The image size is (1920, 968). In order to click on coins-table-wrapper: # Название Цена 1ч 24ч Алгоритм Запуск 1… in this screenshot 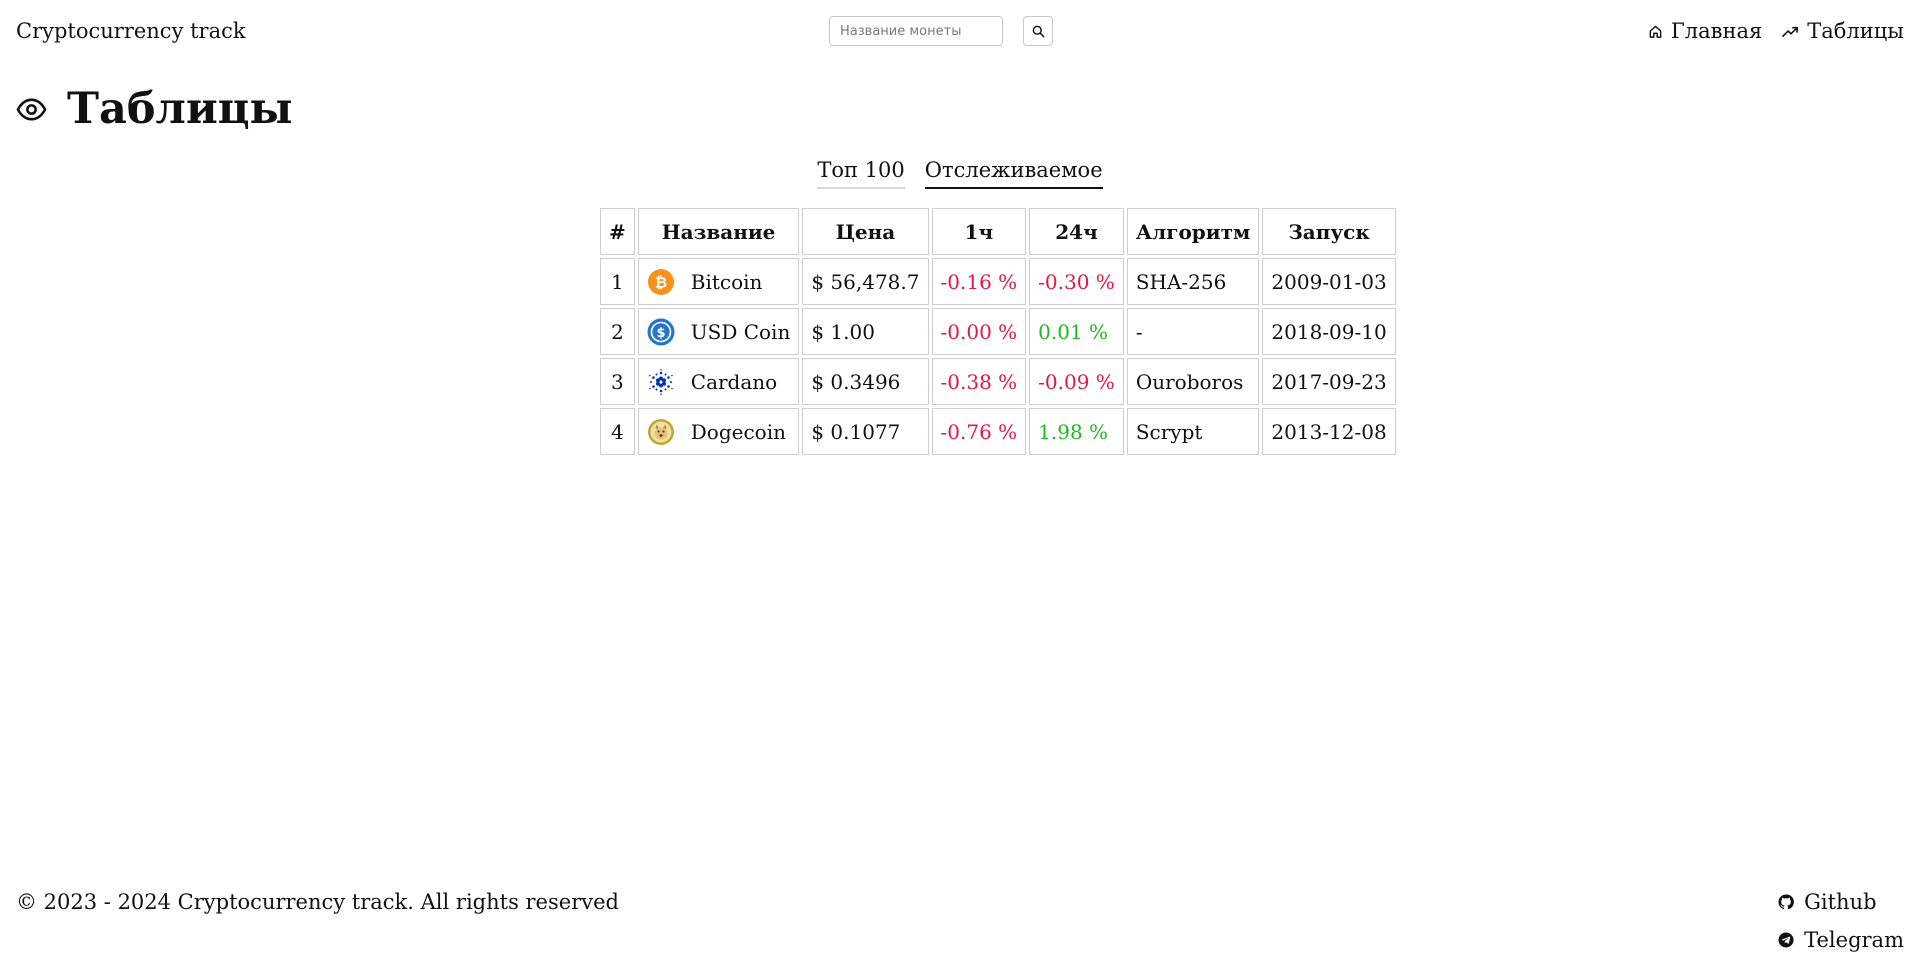, I will do `click(998, 331)`.